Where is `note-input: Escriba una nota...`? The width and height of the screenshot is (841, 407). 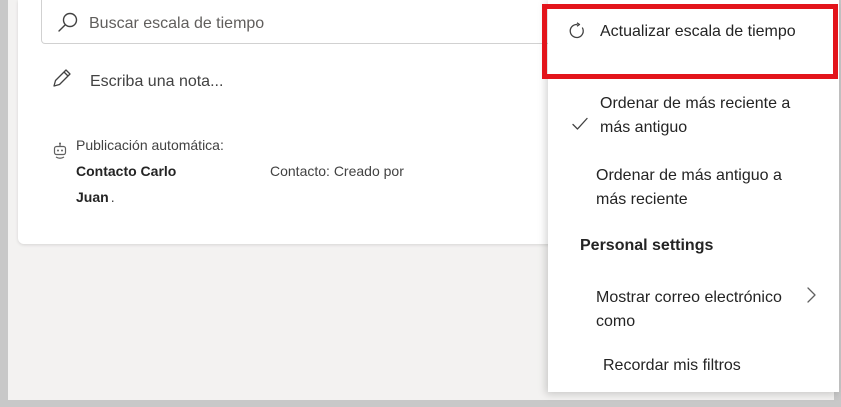
note-input: Escriba una nota... is located at coordinates (156, 82).